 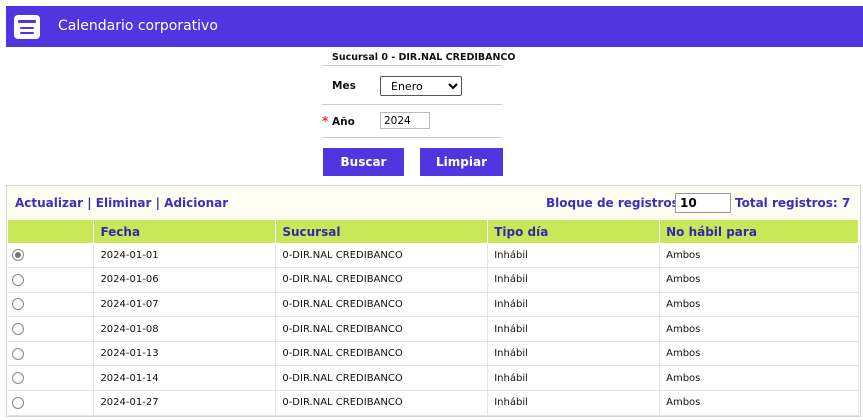 I want to click on bloque-input, so click(x=703, y=203).